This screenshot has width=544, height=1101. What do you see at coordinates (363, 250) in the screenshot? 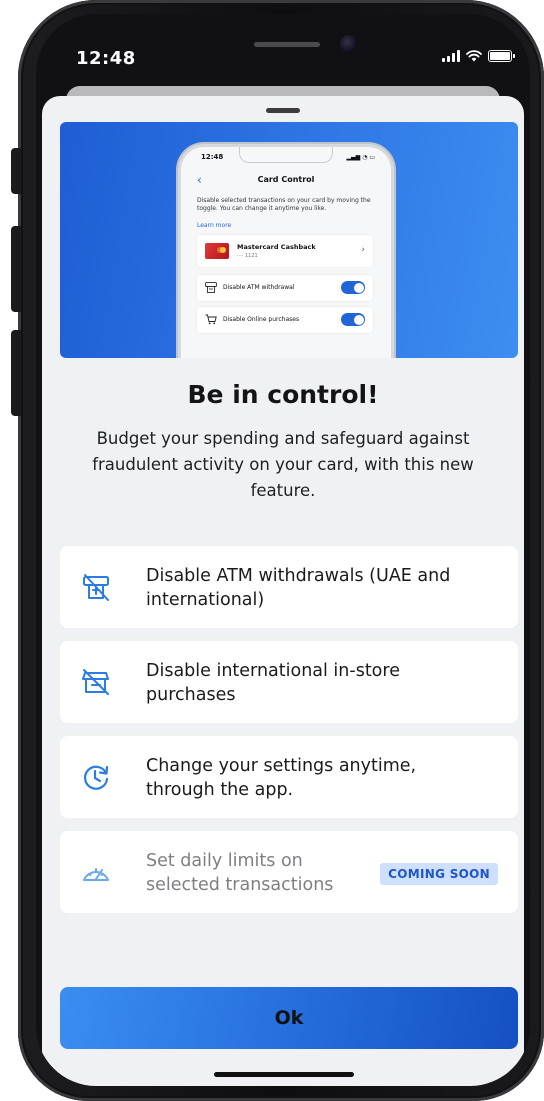
I see `chevron-right-icon: ›` at bounding box center [363, 250].